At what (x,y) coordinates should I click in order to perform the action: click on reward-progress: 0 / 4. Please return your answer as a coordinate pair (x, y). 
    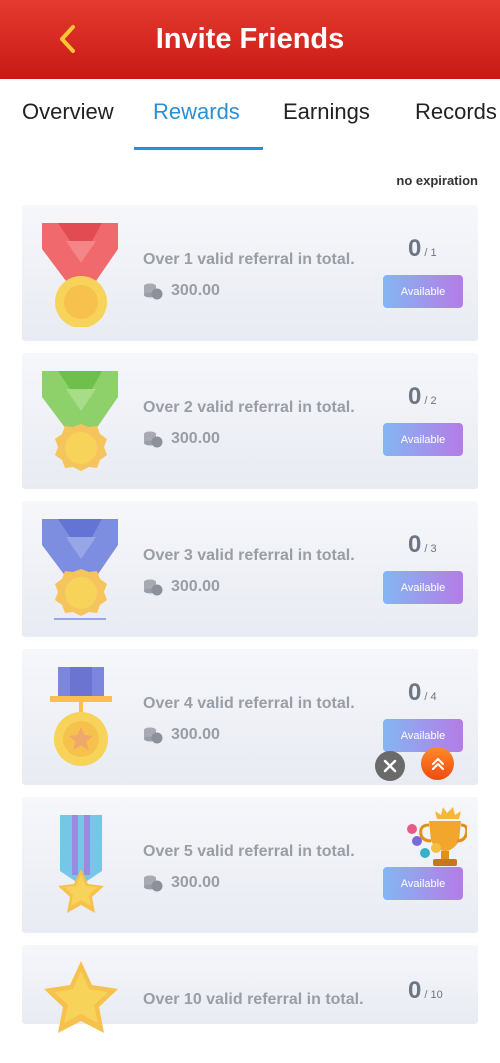
    Looking at the image, I should click on (422, 693).